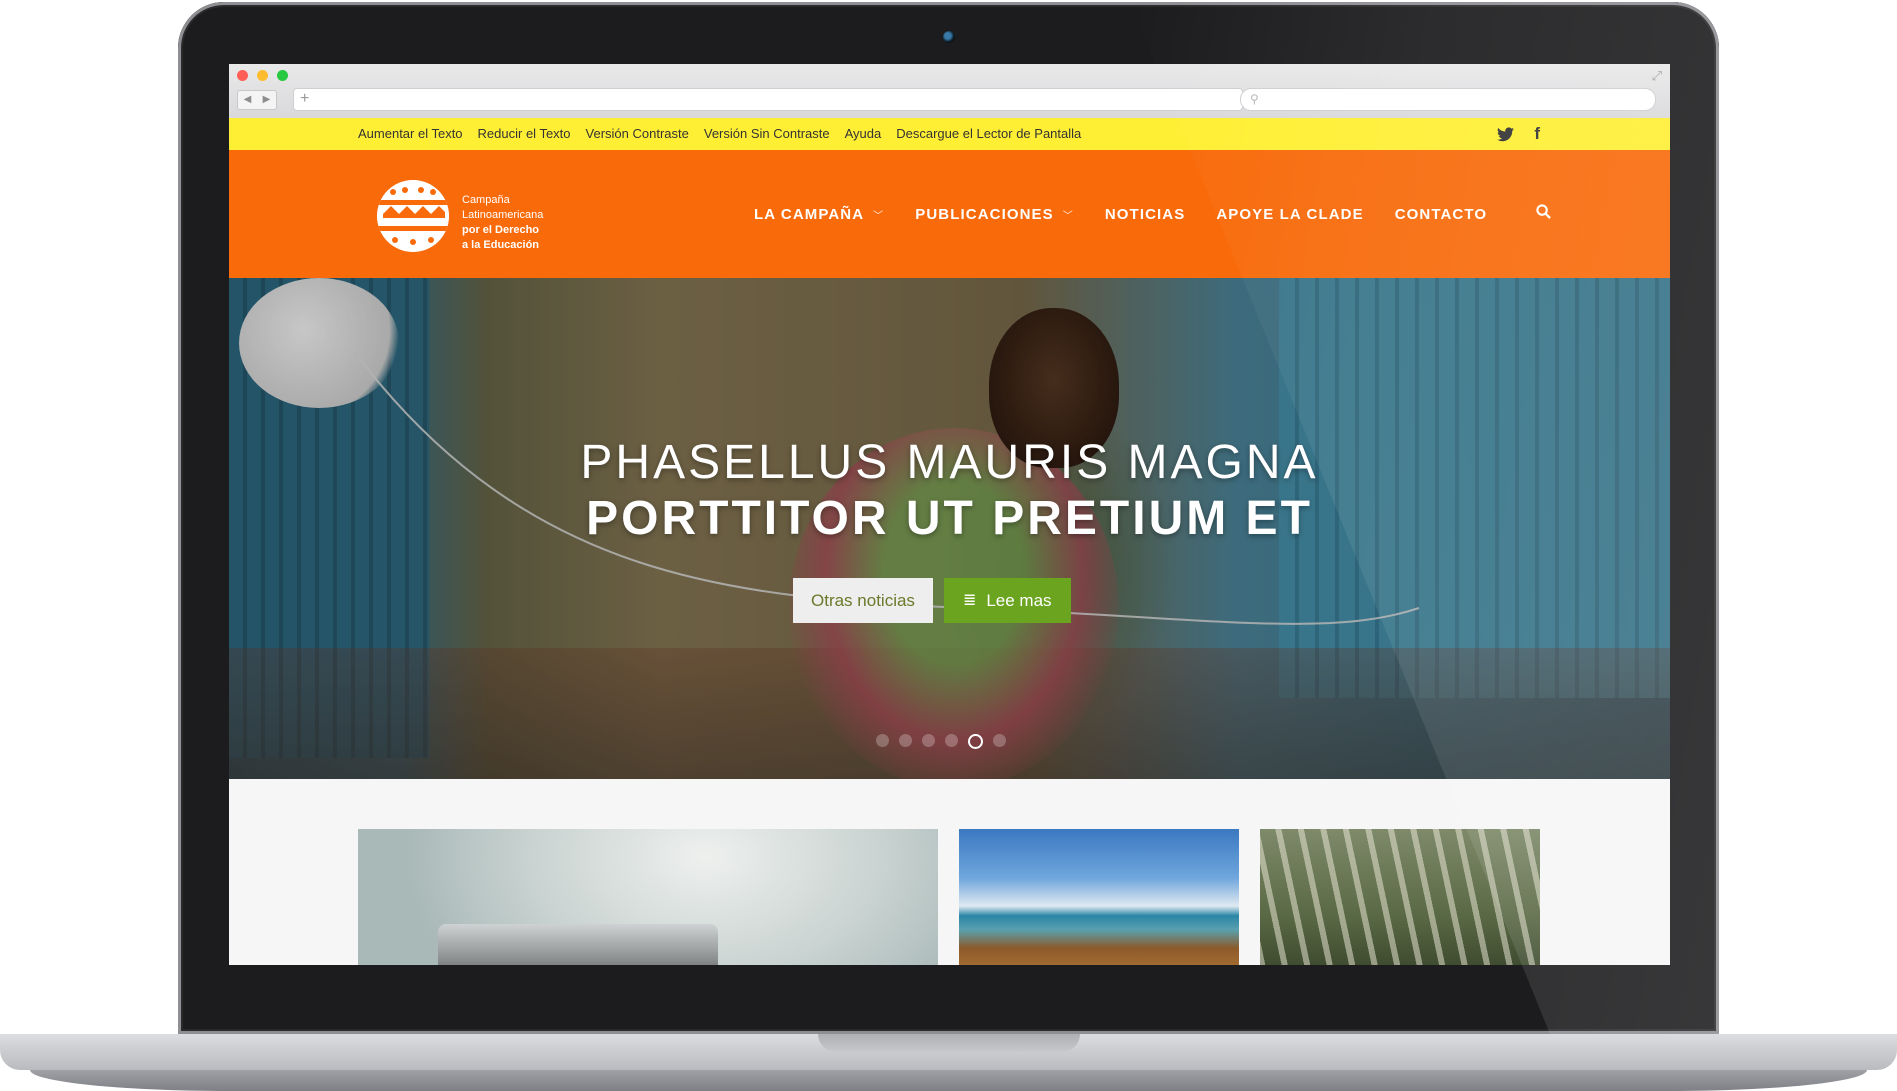  What do you see at coordinates (949, 462) in the screenshot?
I see `hero-title-line-1: PHASELLUS MAURIS MAGNA` at bounding box center [949, 462].